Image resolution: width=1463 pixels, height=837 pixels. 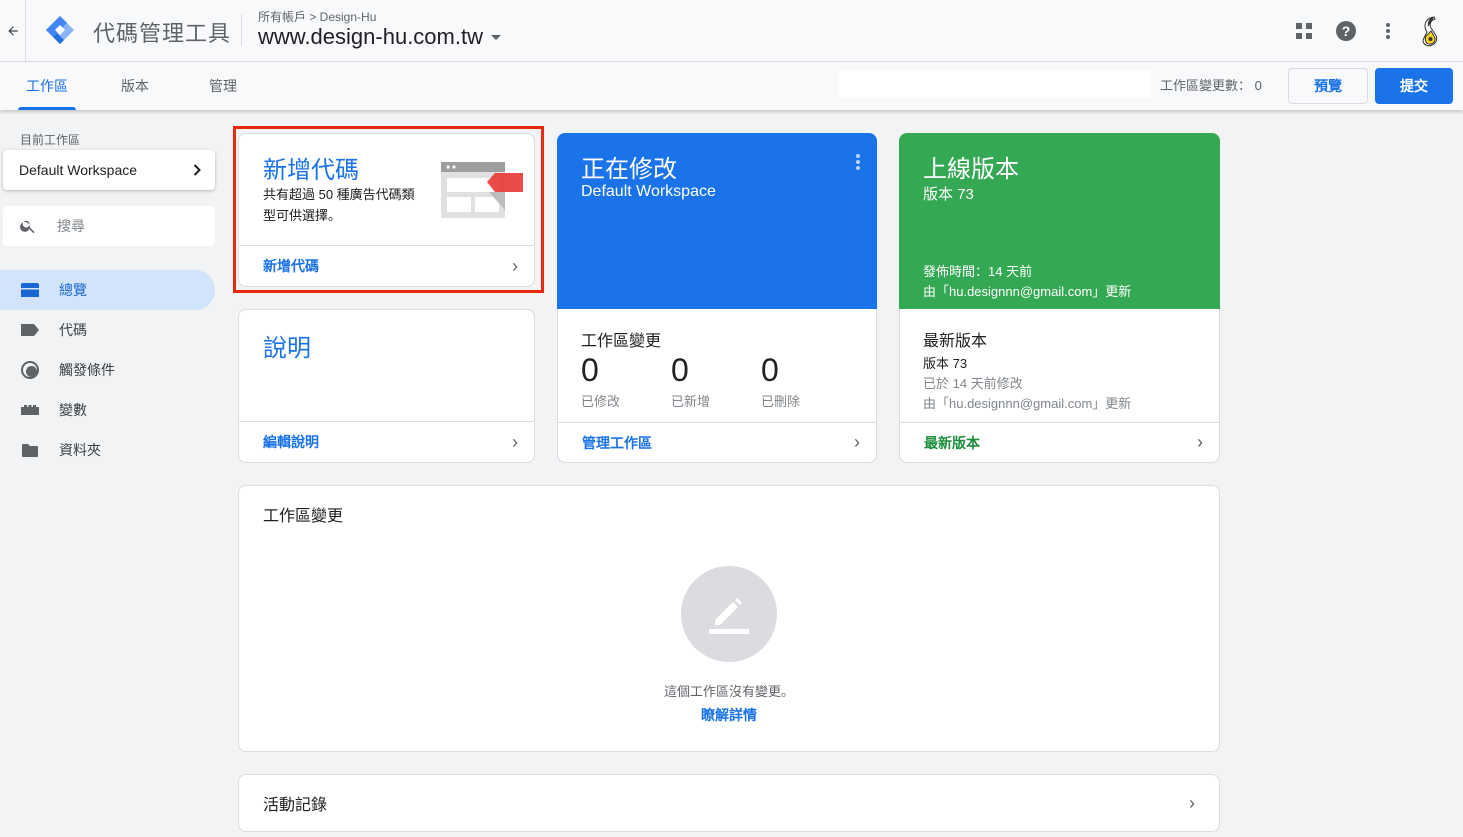 I want to click on back-button, so click(x=13, y=31).